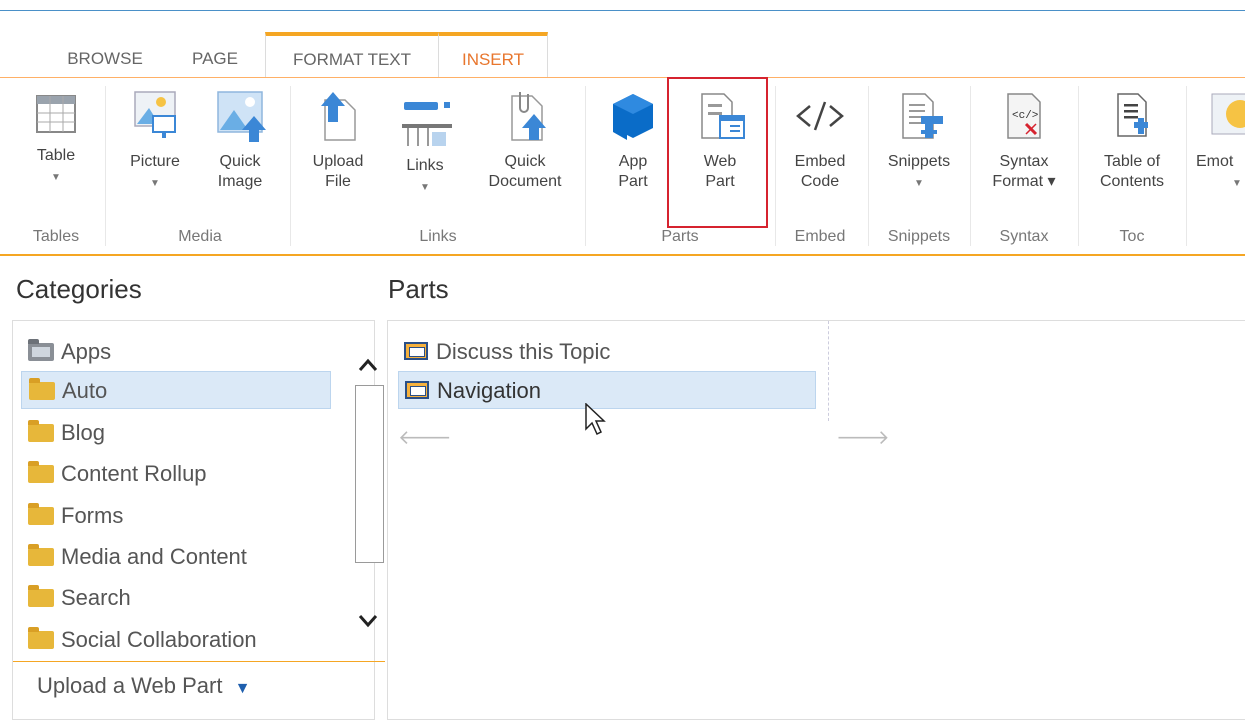  What do you see at coordinates (242, 688) in the screenshot?
I see `caret-down-icon: ▼` at bounding box center [242, 688].